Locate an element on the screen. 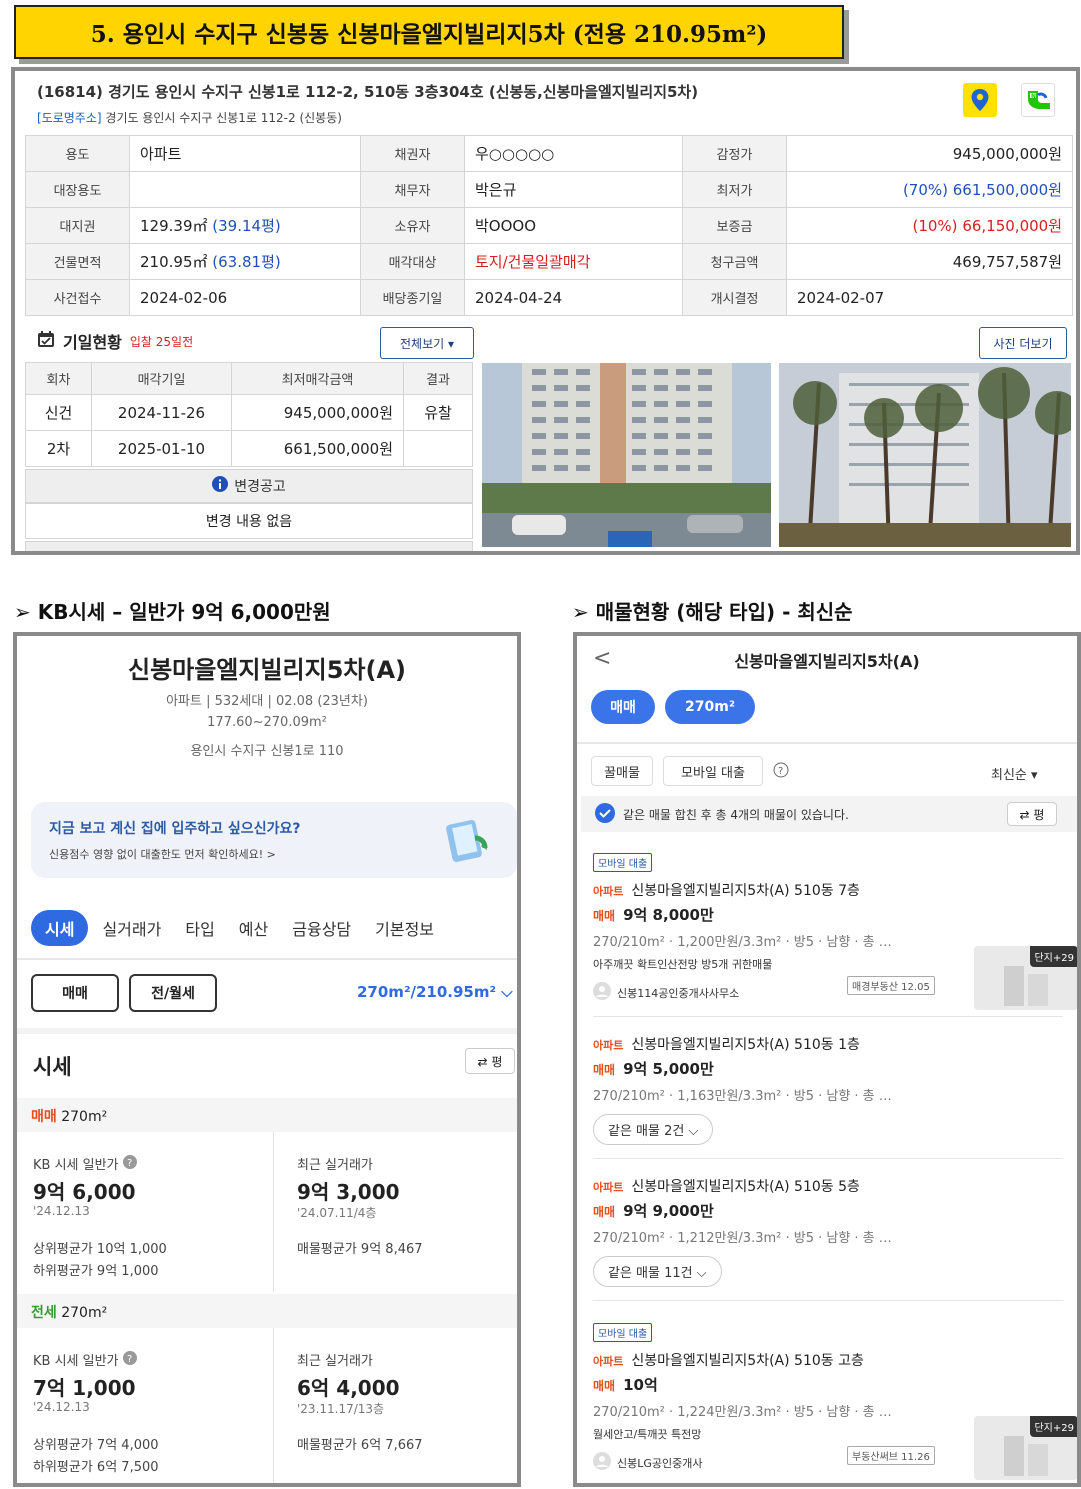  more-photos-button: 사진 더보기 is located at coordinates (1023, 343).